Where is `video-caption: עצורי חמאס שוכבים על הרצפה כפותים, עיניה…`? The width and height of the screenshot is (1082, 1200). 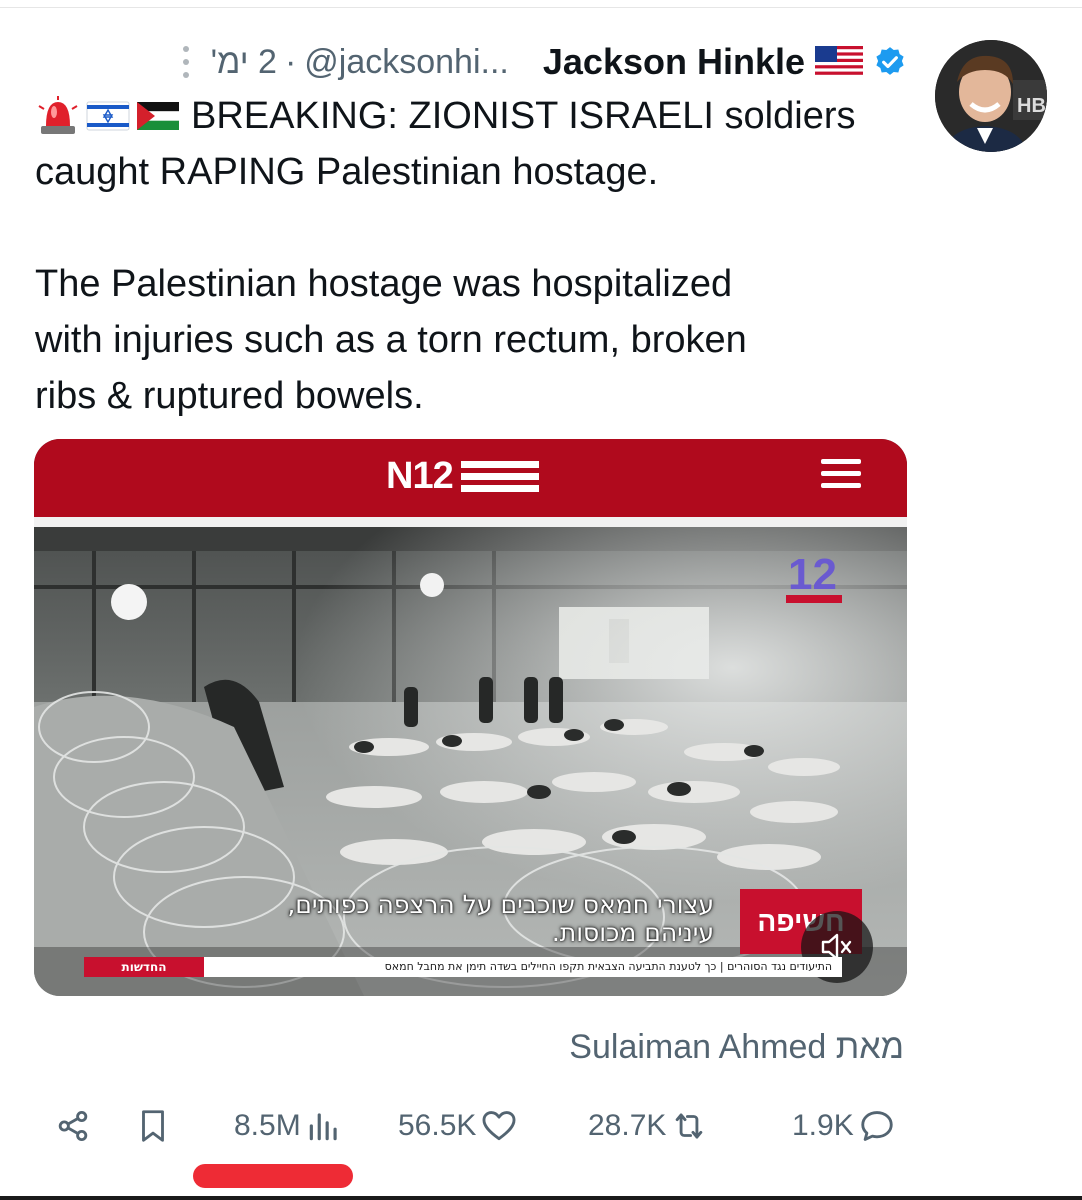 video-caption: עצורי חמאס שוכבים על הרצפה כפותים, עיניה… is located at coordinates (474, 919).